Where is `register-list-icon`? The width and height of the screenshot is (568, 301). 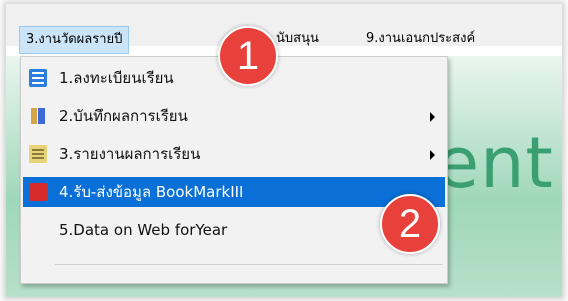 register-list-icon is located at coordinates (38, 78).